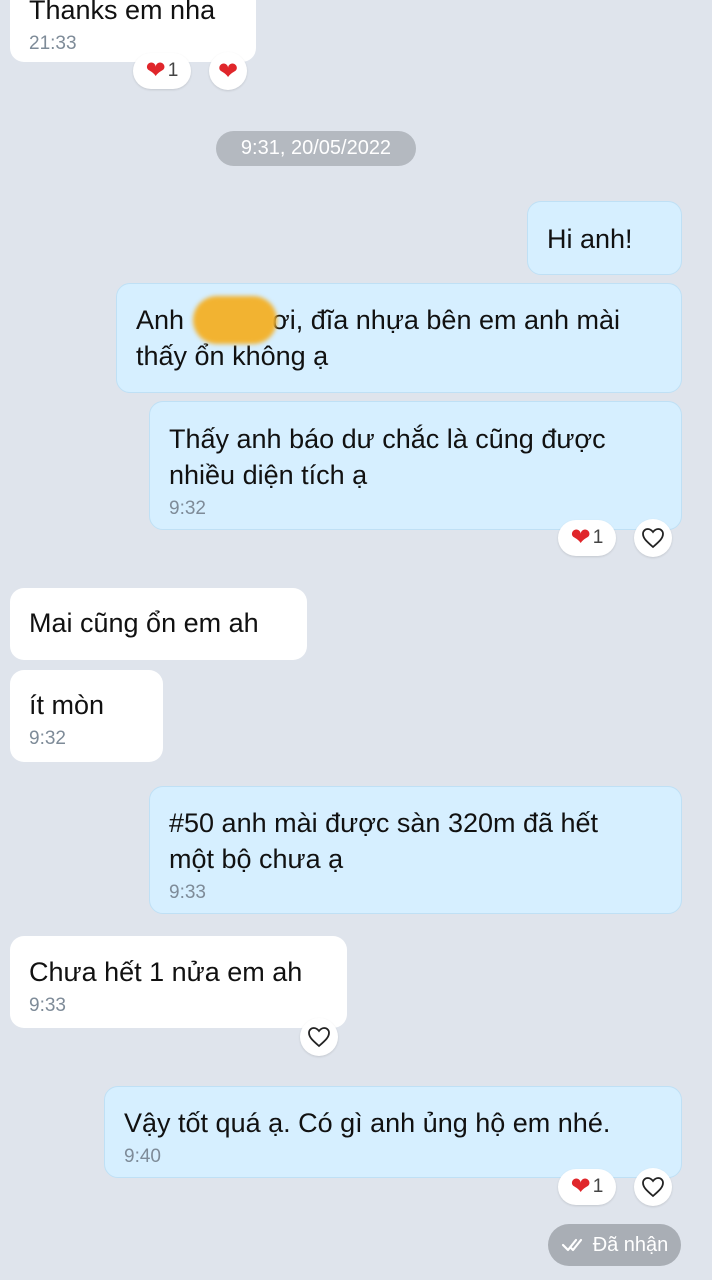  I want to click on message-text: Thanks em nha, so click(122, 12).